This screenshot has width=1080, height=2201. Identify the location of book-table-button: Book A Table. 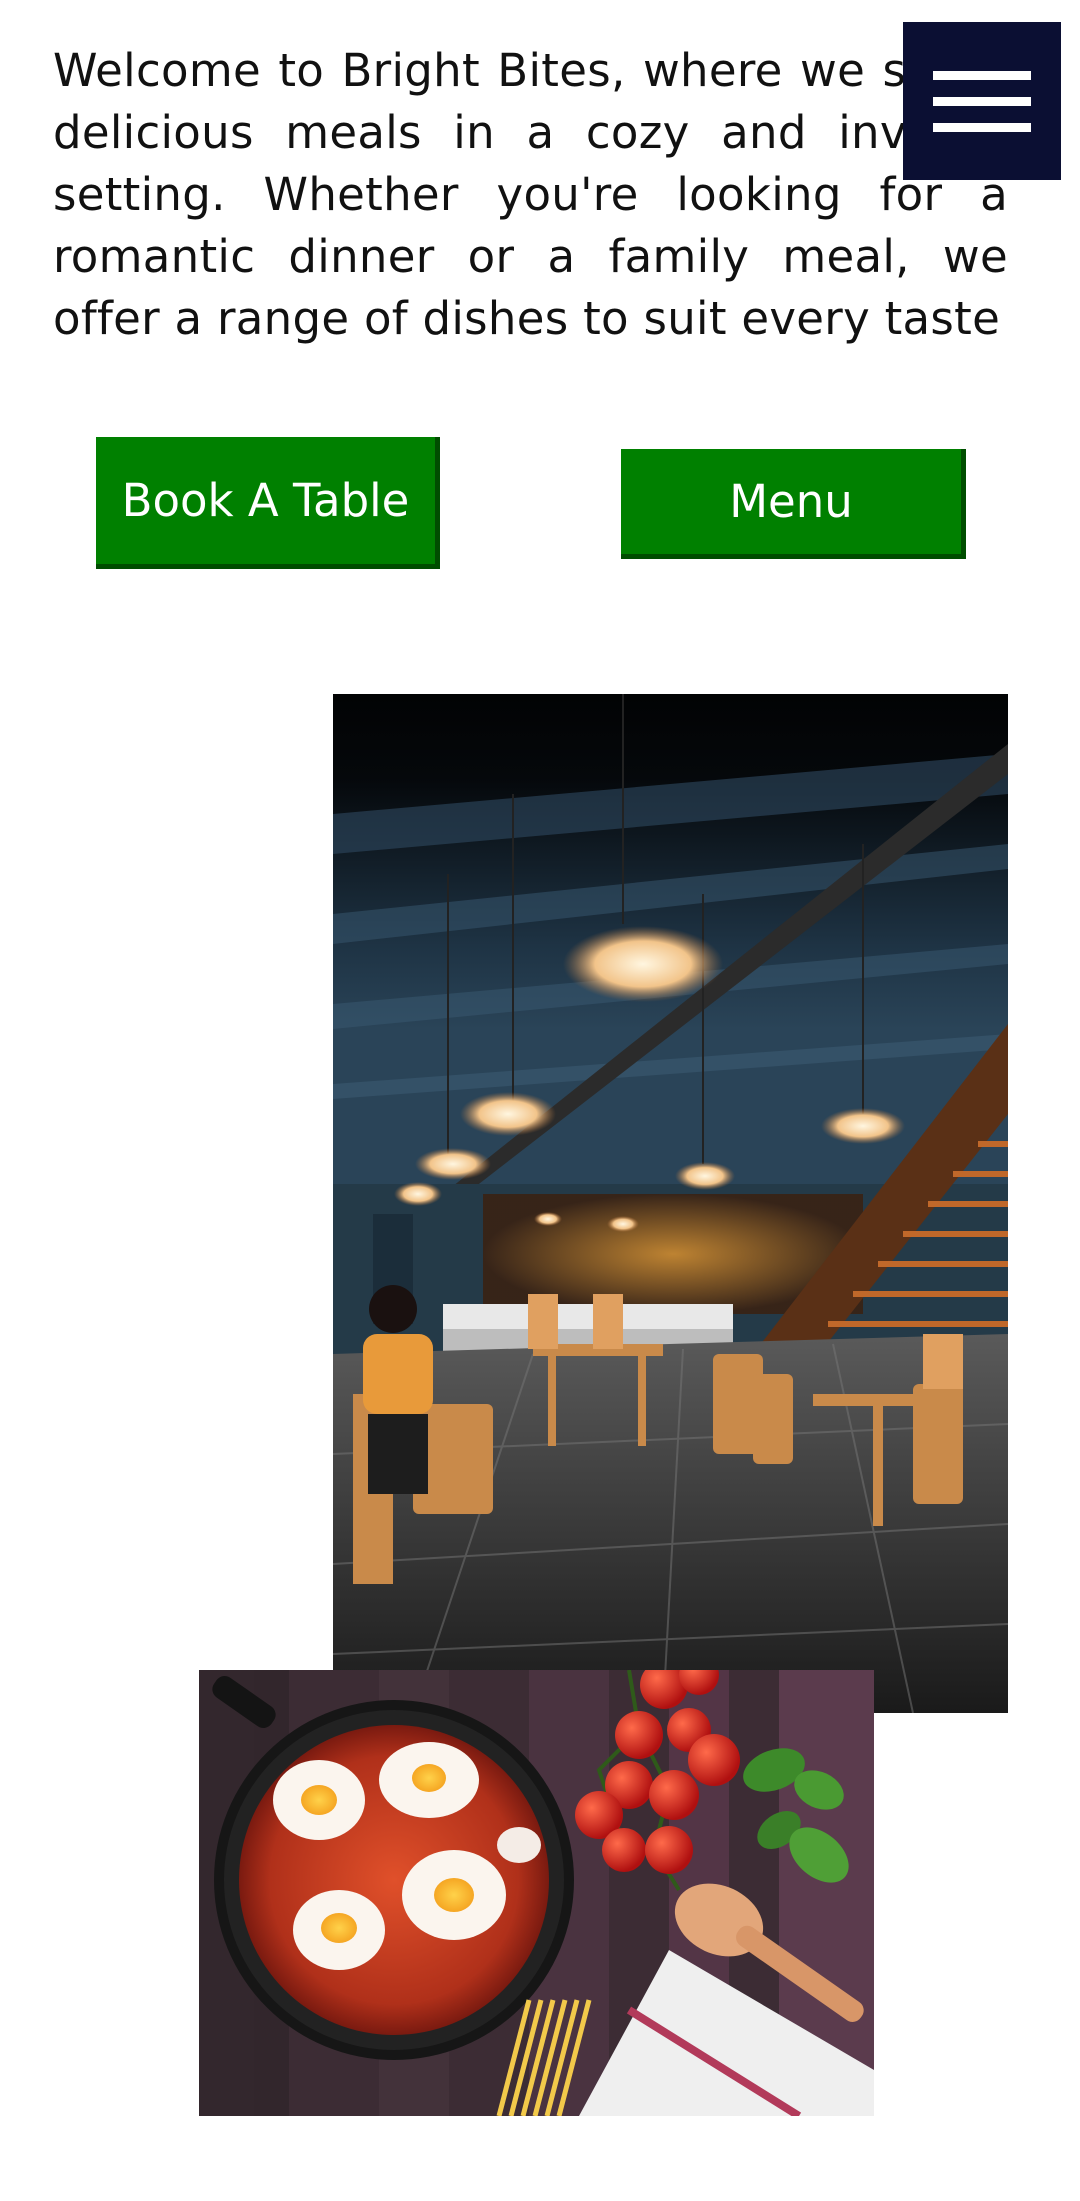
(268, 503).